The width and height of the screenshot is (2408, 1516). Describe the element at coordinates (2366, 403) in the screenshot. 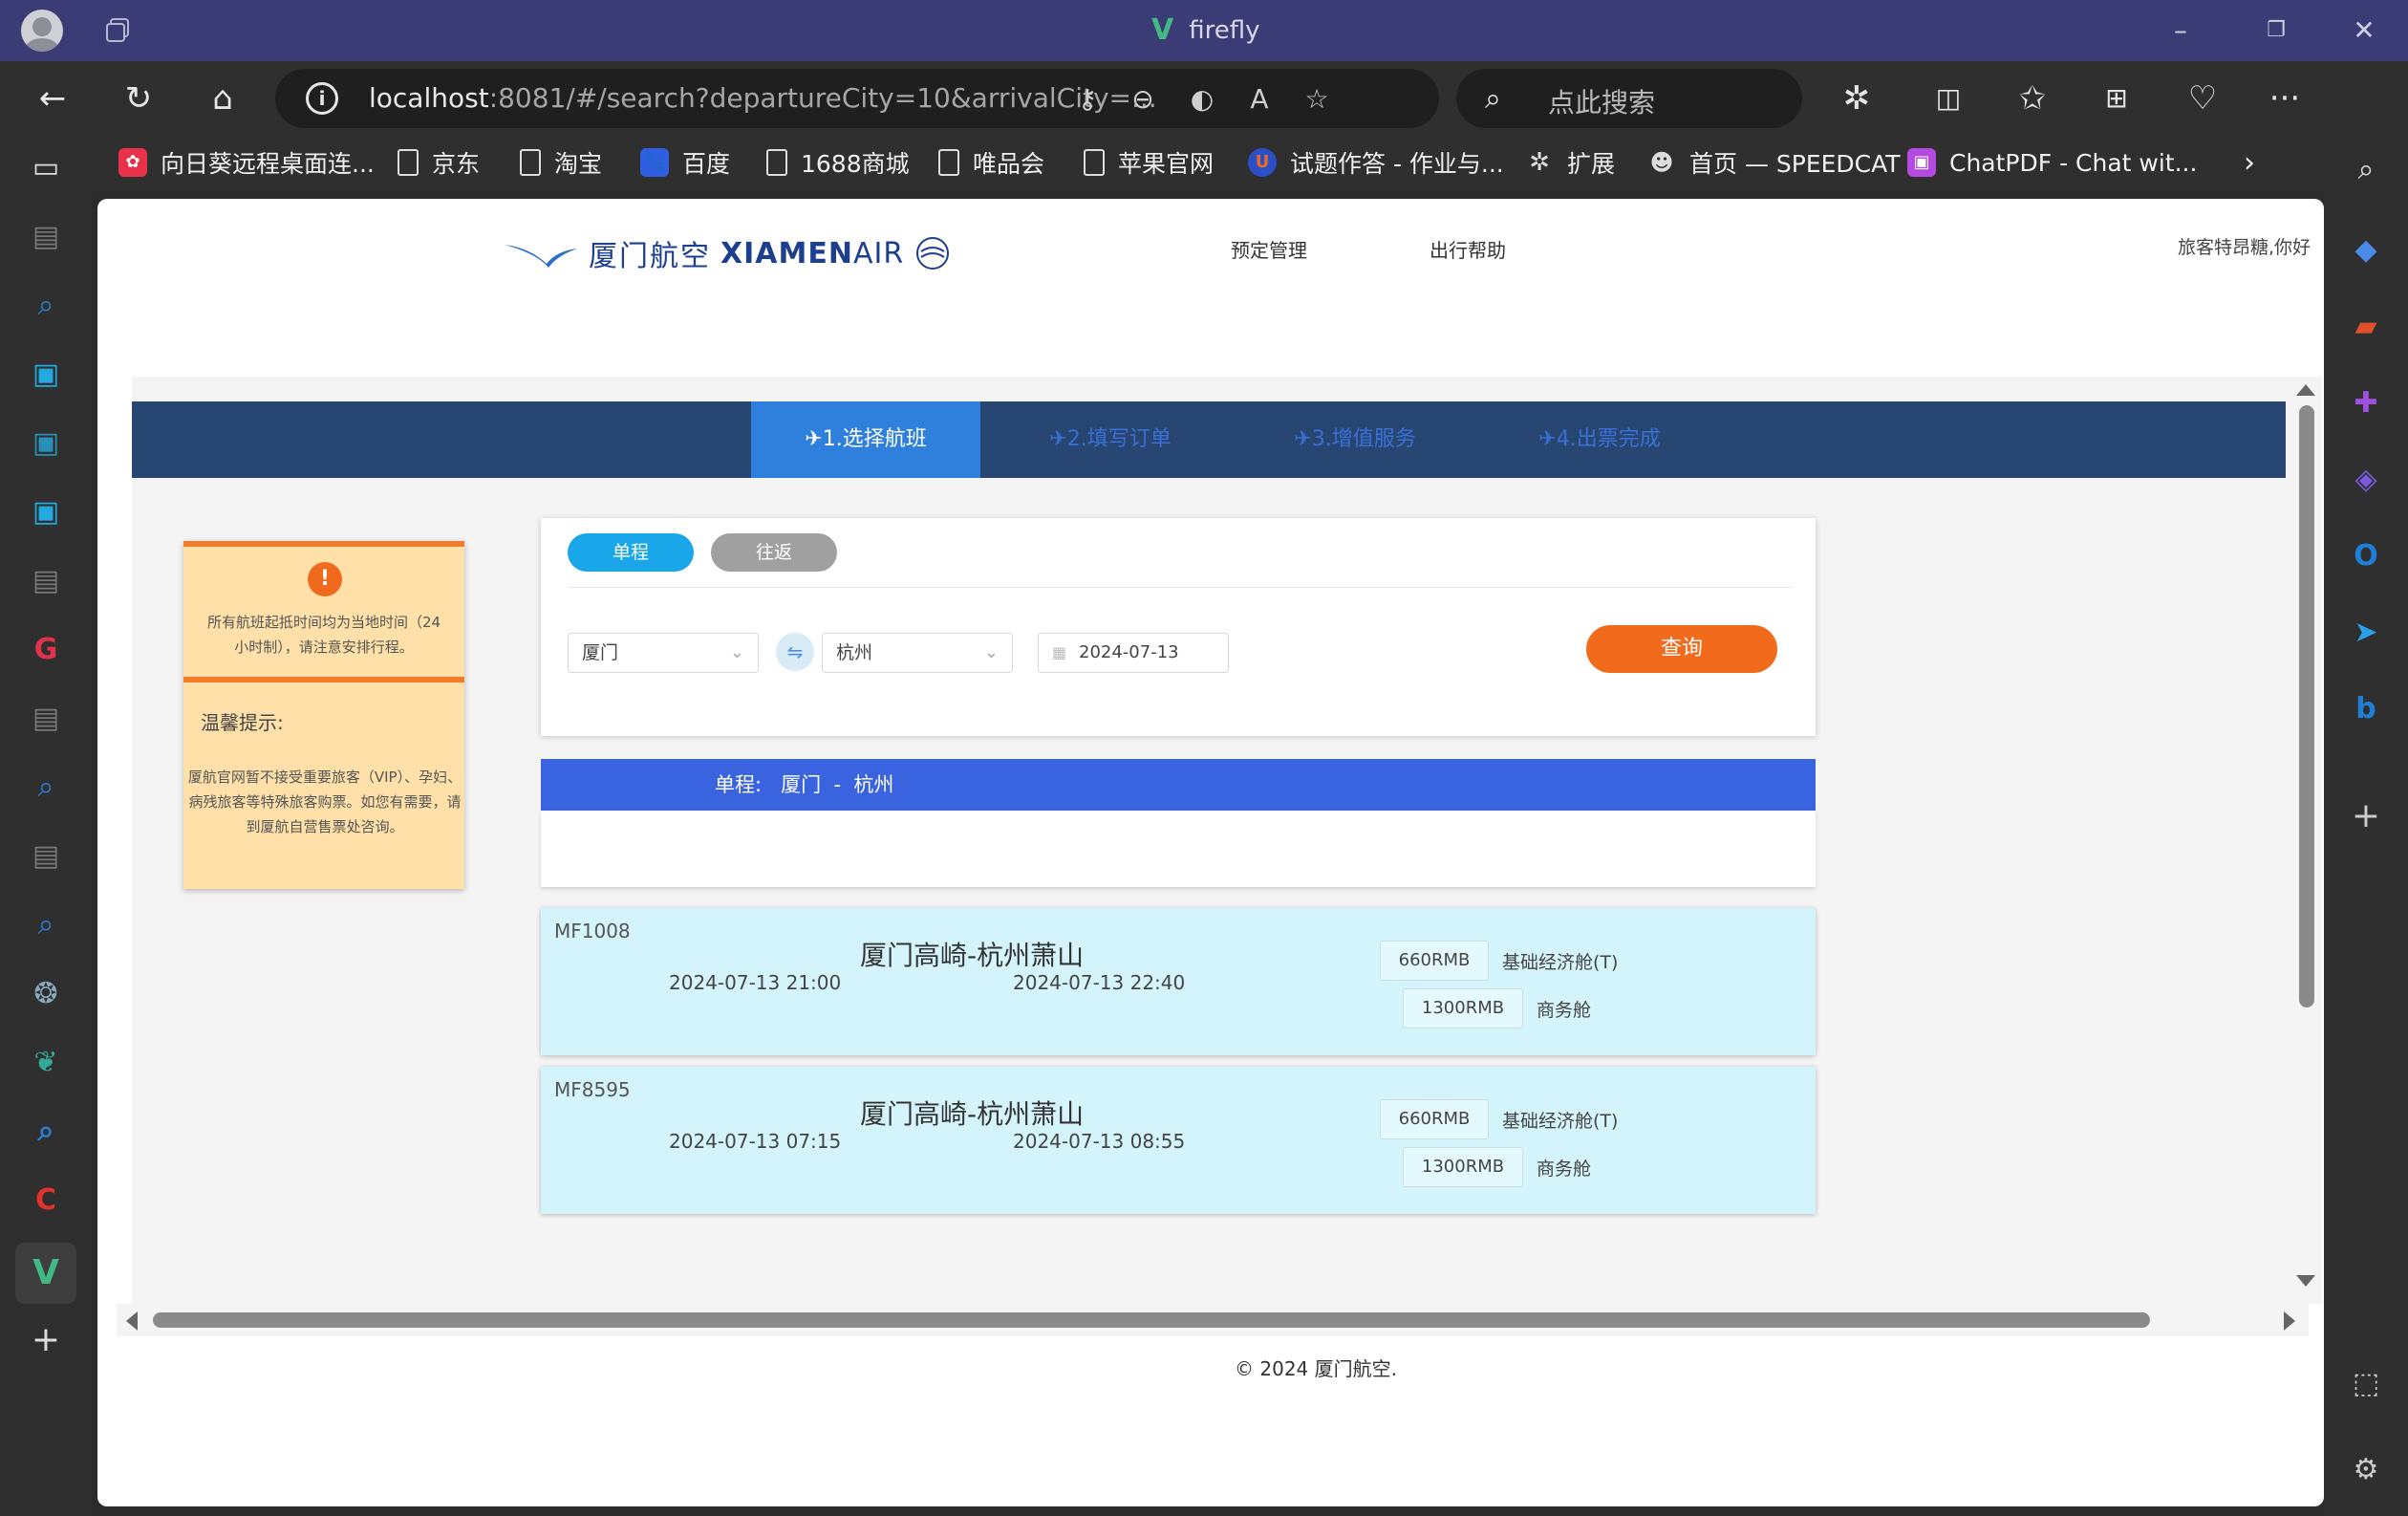

I see `sidebar-puzzle-icon: ✚` at that location.